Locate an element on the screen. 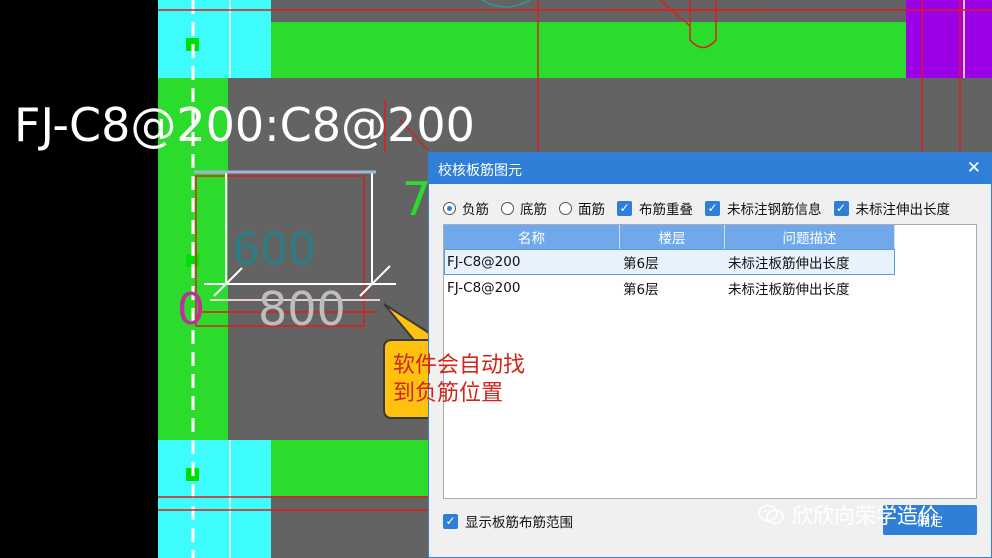 This screenshot has width=992, height=558. checkbox-overlap: ✓ 布筋重叠 is located at coordinates (655, 208).